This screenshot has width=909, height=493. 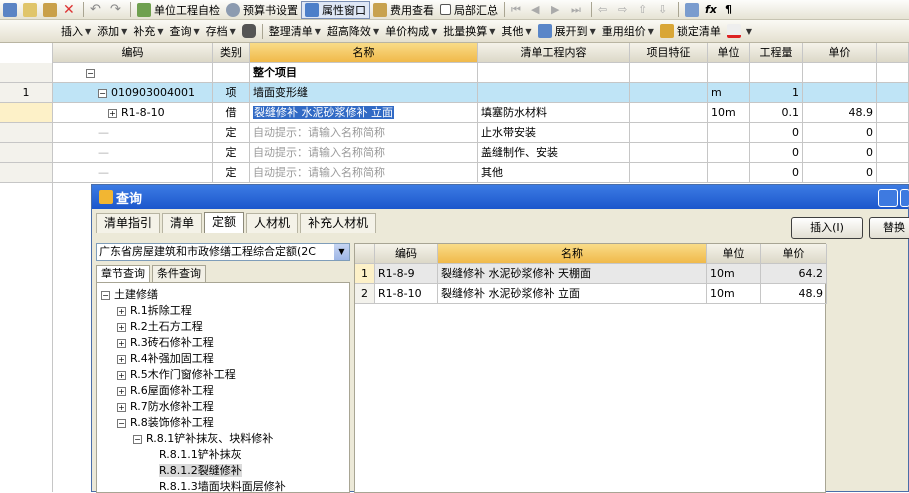 I want to click on cell-type: 借, so click(x=231, y=113).